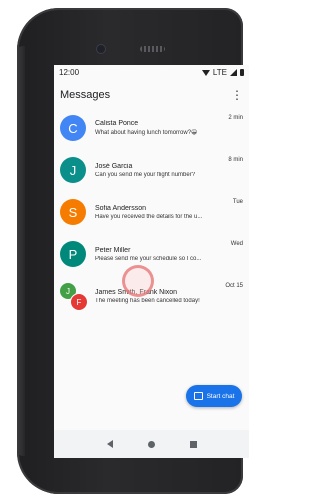 The image size is (320, 496). I want to click on navigation-bar, so click(151, 444).